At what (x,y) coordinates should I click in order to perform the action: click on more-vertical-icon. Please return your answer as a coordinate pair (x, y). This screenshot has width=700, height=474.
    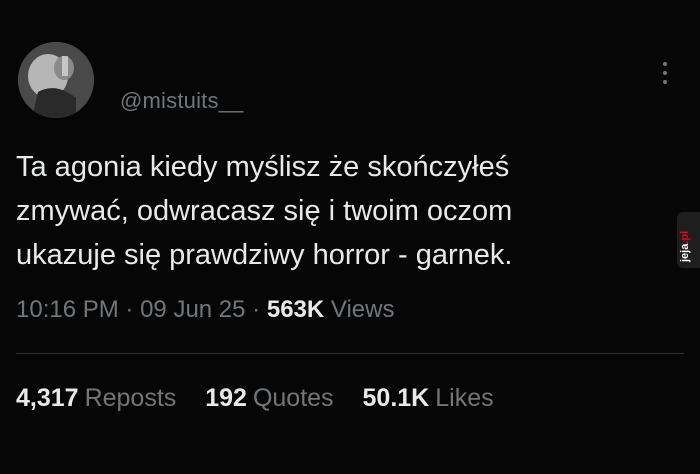
    Looking at the image, I should click on (665, 77).